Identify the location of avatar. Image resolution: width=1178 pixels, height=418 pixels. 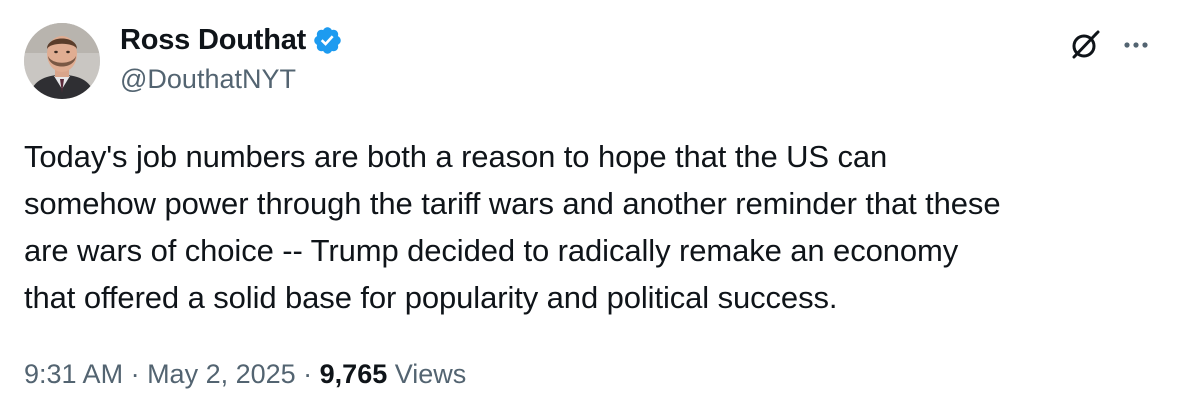
(62, 61).